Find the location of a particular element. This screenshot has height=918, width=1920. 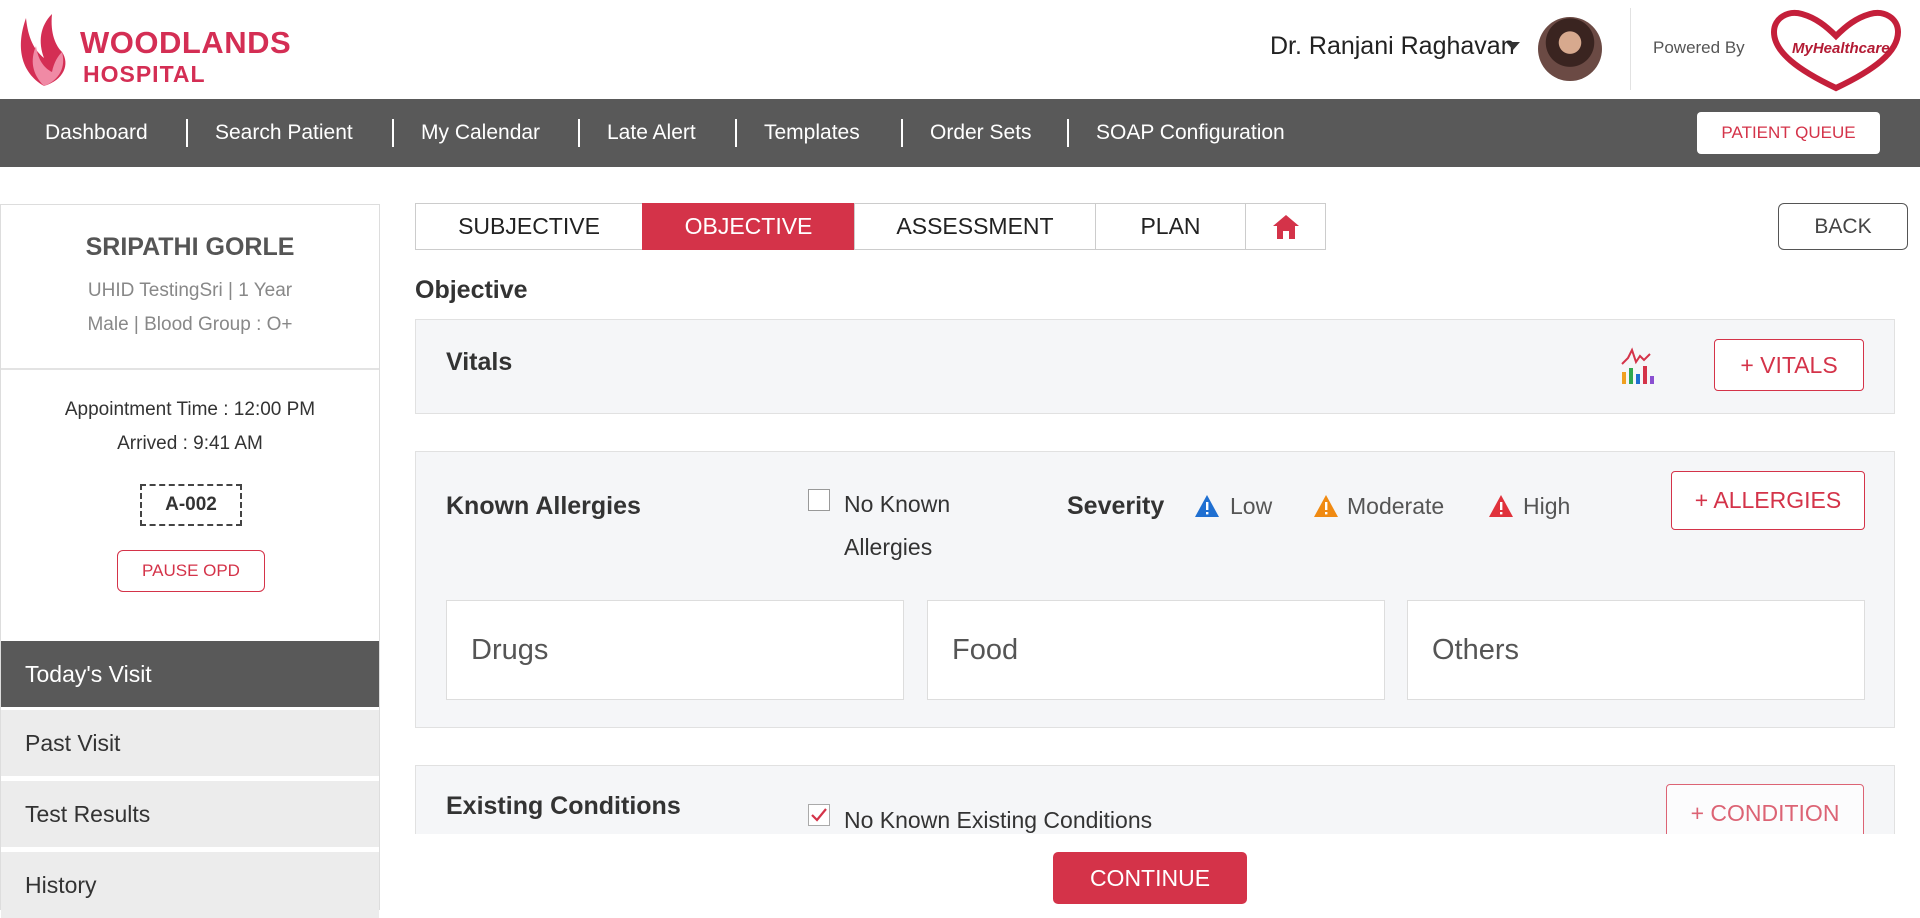

arrived-time: Arrived : 9:41 AM is located at coordinates (190, 443).